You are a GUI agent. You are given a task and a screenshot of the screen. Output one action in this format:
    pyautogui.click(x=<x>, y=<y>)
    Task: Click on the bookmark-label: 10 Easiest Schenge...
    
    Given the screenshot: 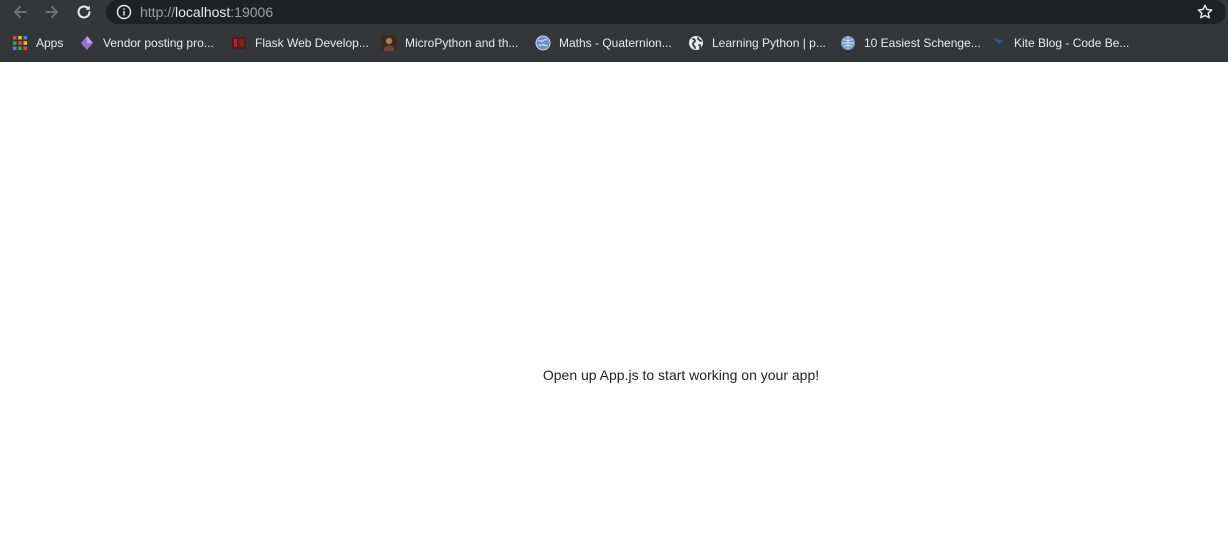 What is the action you would take?
    pyautogui.click(x=922, y=43)
    